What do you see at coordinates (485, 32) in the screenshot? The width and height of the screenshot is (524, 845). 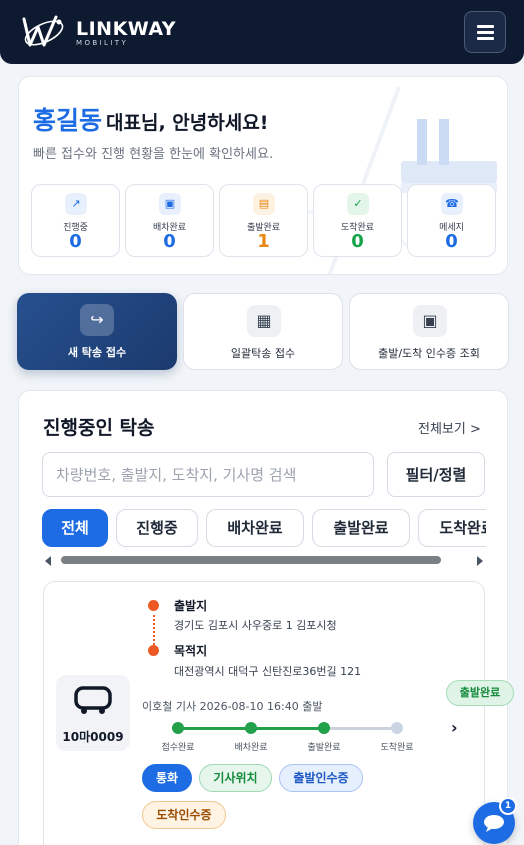 I see `menu-button` at bounding box center [485, 32].